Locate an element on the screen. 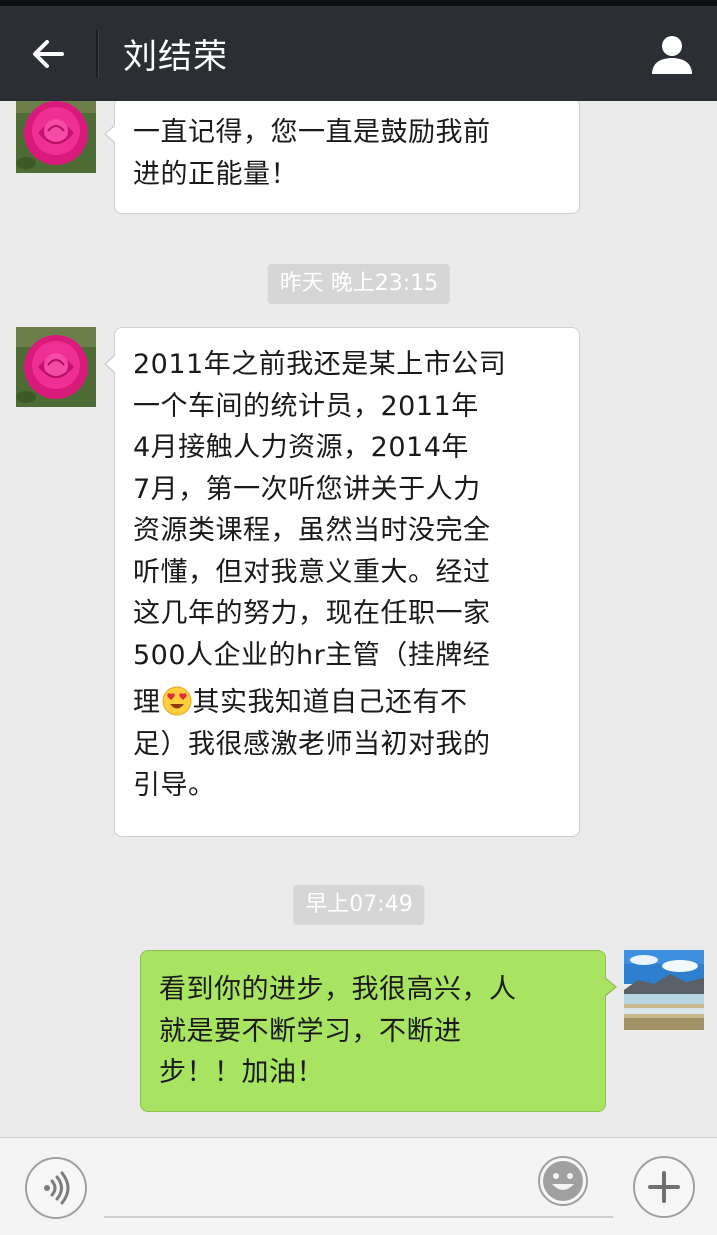 The image size is (717, 1235). profile-button is located at coordinates (672, 53).